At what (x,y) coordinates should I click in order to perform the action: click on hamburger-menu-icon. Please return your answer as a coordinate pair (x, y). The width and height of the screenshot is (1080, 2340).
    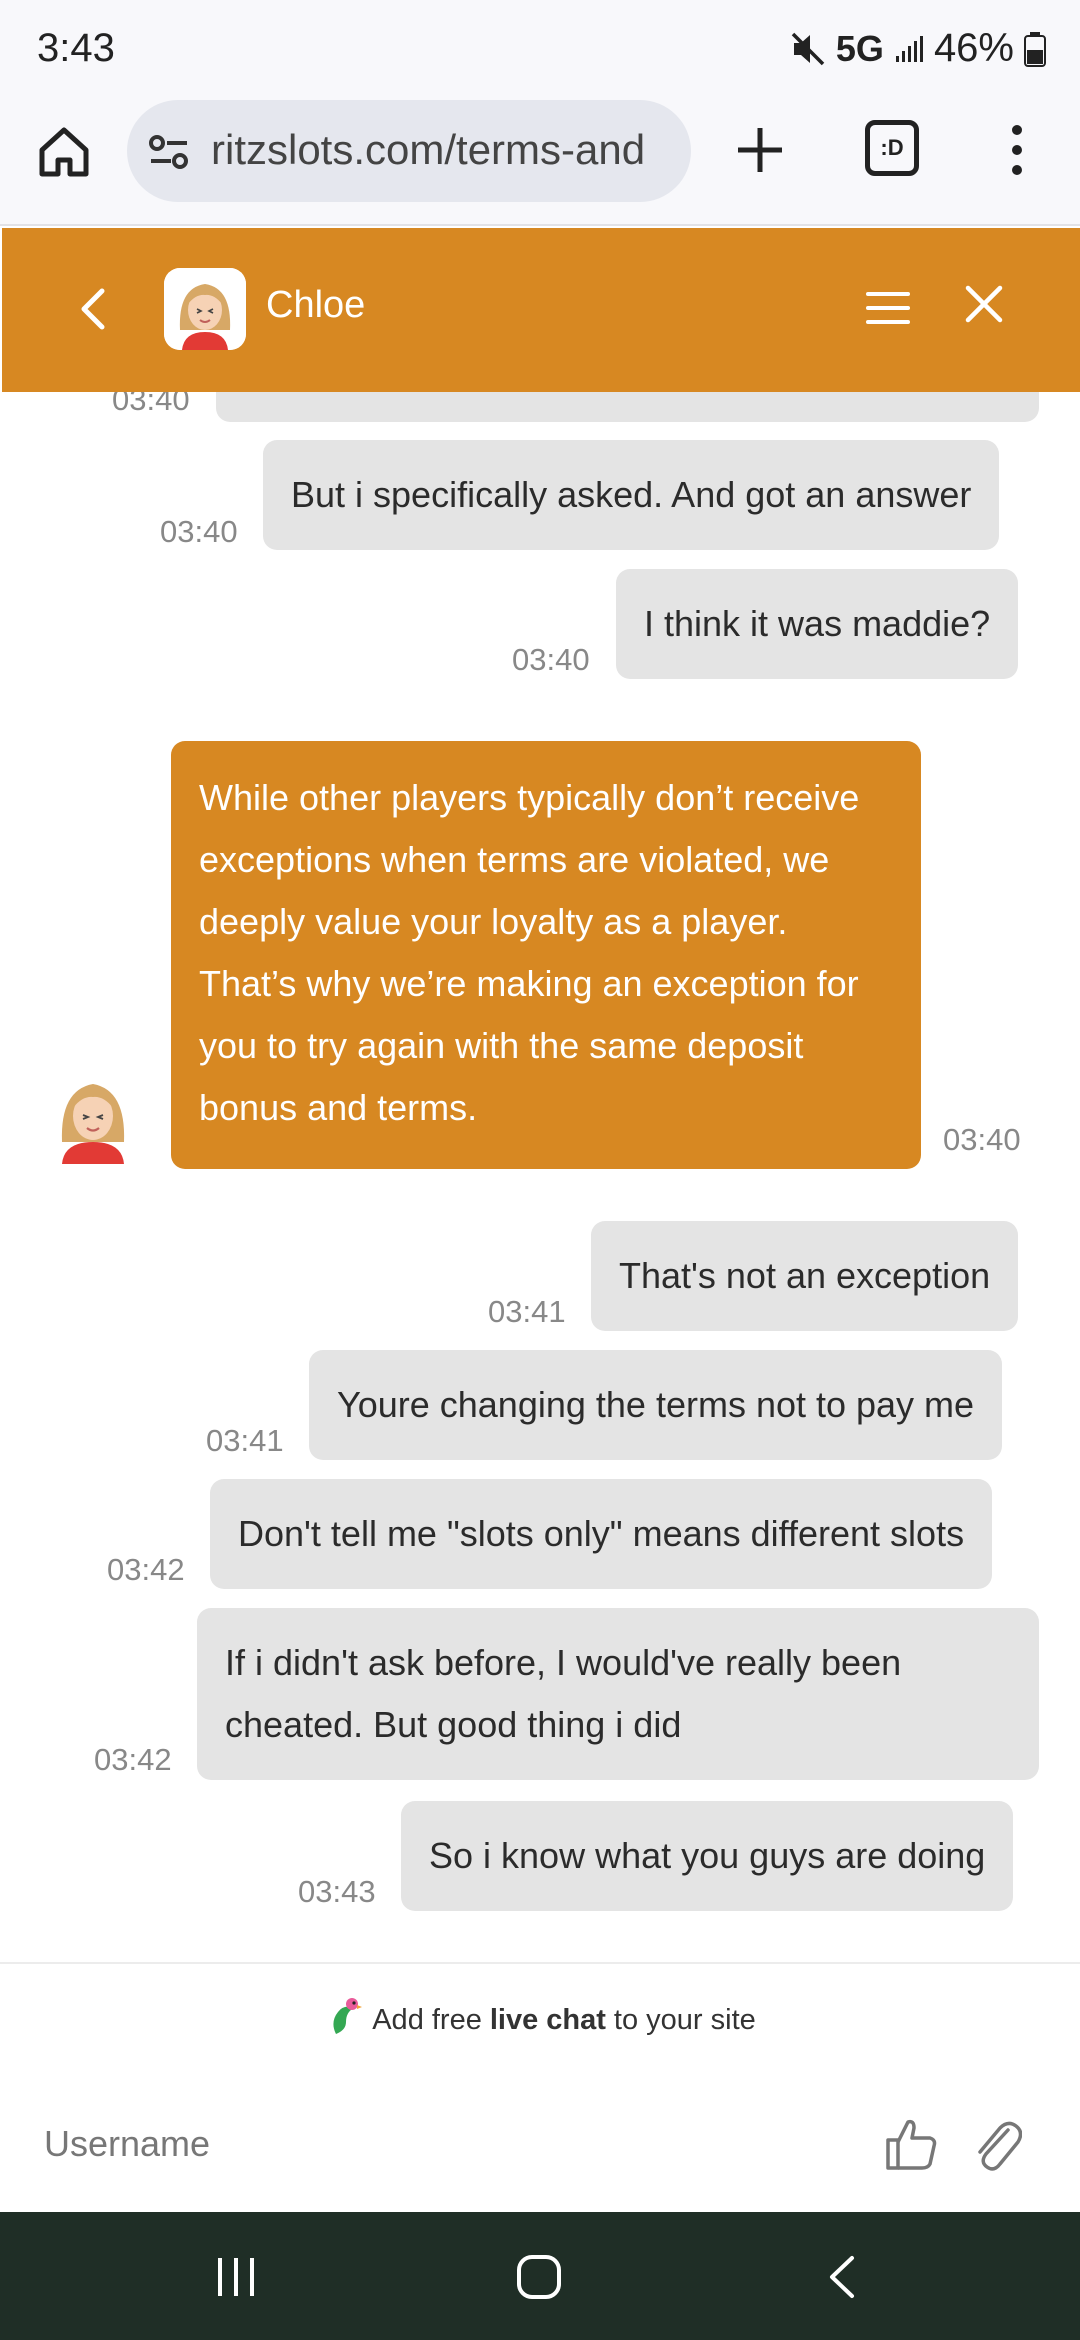
    Looking at the image, I should click on (888, 308).